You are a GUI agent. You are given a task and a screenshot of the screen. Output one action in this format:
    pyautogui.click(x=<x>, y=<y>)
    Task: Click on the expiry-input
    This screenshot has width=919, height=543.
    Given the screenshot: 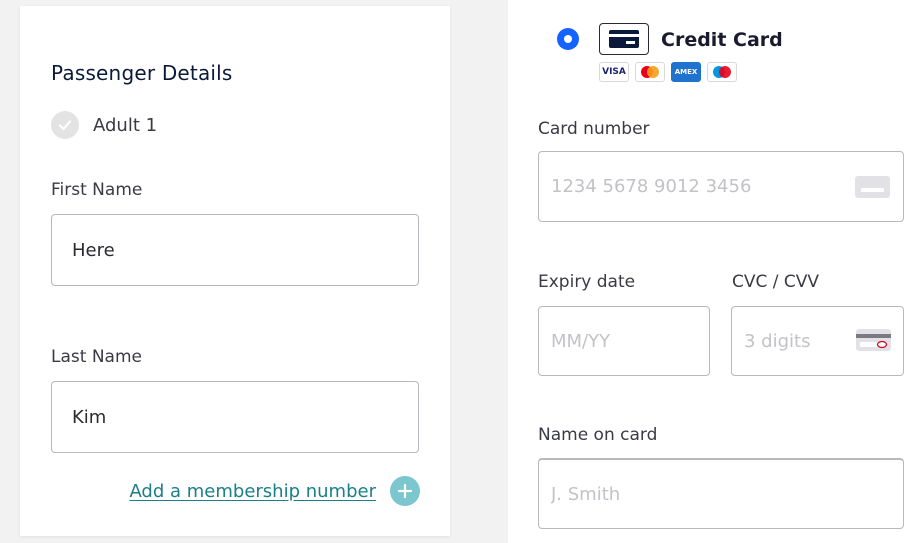 What is the action you would take?
    pyautogui.click(x=624, y=341)
    